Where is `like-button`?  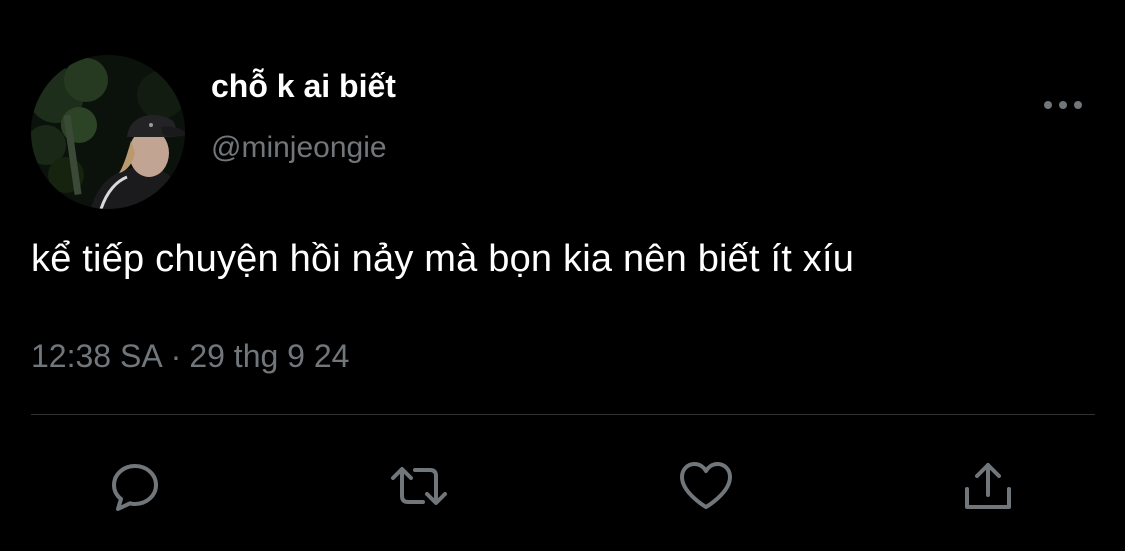
like-button is located at coordinates (706, 486).